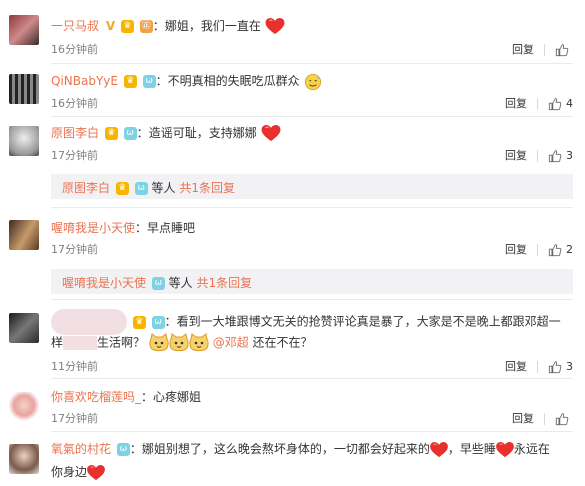 This screenshot has height=486, width=585. I want to click on vip-v-icon: V, so click(110, 26).